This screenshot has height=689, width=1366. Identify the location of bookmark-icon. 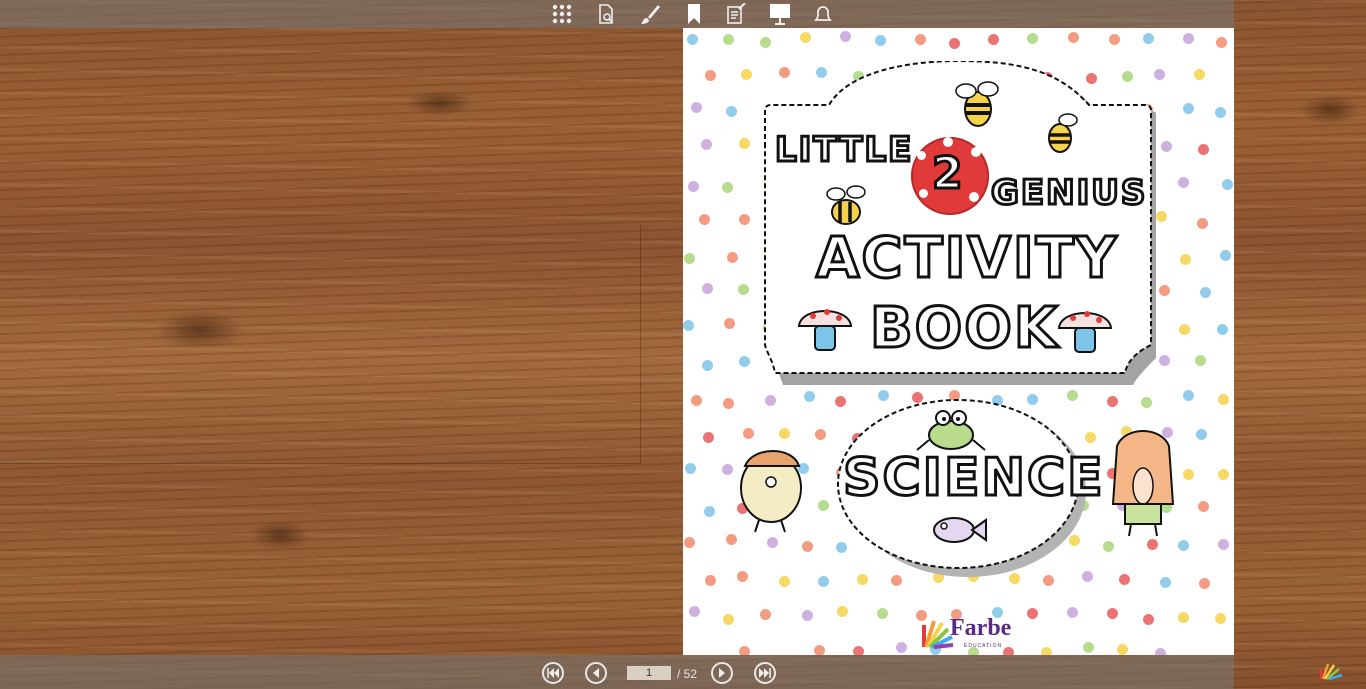
(694, 14).